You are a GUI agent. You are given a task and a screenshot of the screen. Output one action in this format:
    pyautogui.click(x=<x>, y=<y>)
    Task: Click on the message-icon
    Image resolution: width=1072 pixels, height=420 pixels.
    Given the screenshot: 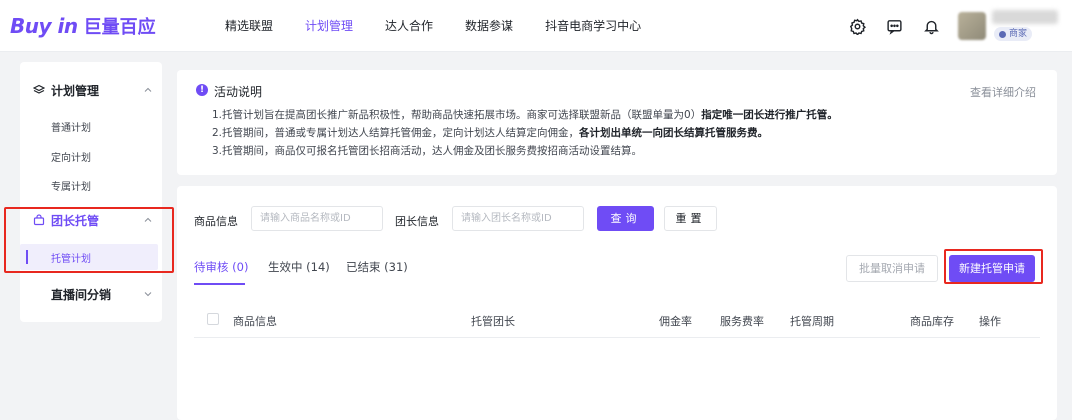 What is the action you would take?
    pyautogui.click(x=894, y=26)
    